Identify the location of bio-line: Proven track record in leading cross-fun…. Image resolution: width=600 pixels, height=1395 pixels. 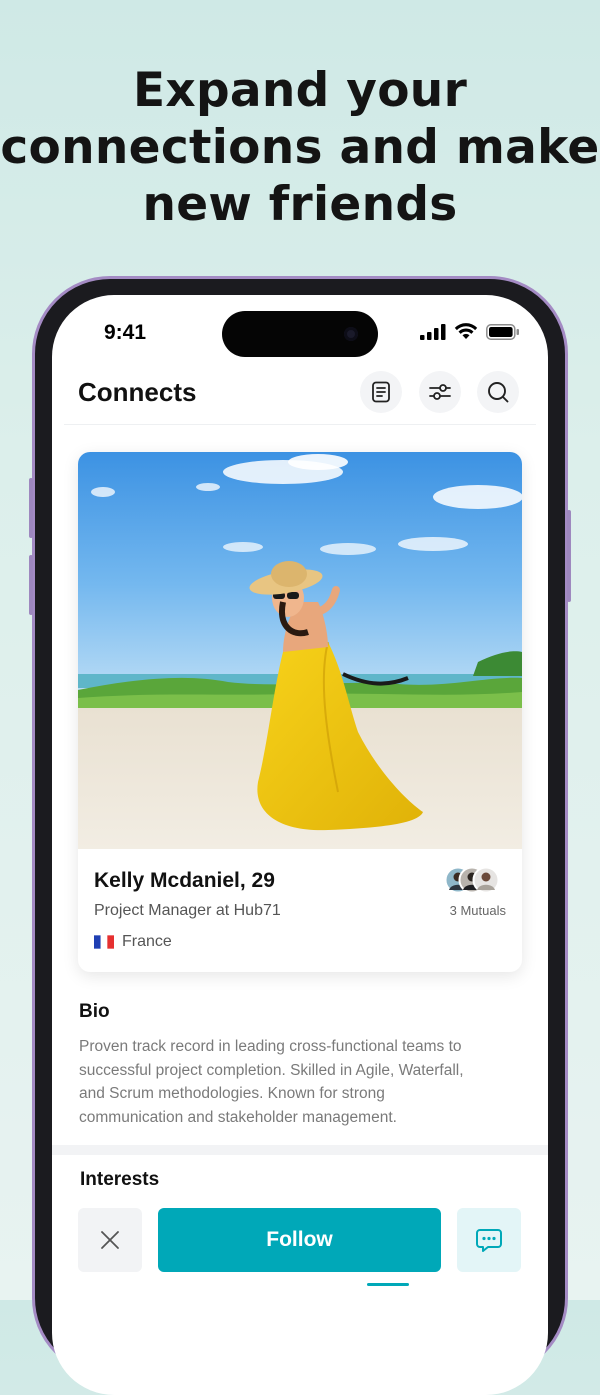
(270, 1046).